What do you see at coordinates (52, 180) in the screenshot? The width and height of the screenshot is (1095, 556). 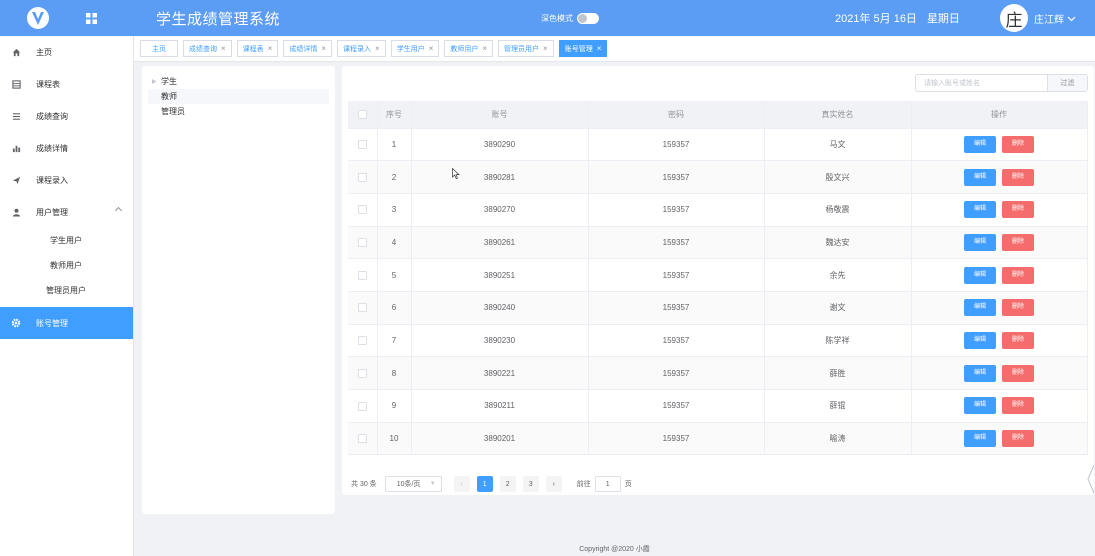 I see `sidebar-item-label: 课程录入` at bounding box center [52, 180].